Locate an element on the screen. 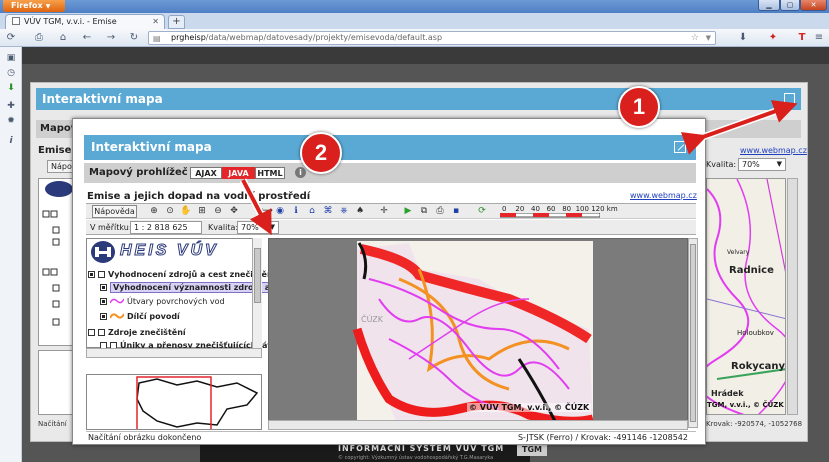 Image resolution: width=829 pixels, height=462 pixels. print-map-icon: ⎙ is located at coordinates (440, 211).